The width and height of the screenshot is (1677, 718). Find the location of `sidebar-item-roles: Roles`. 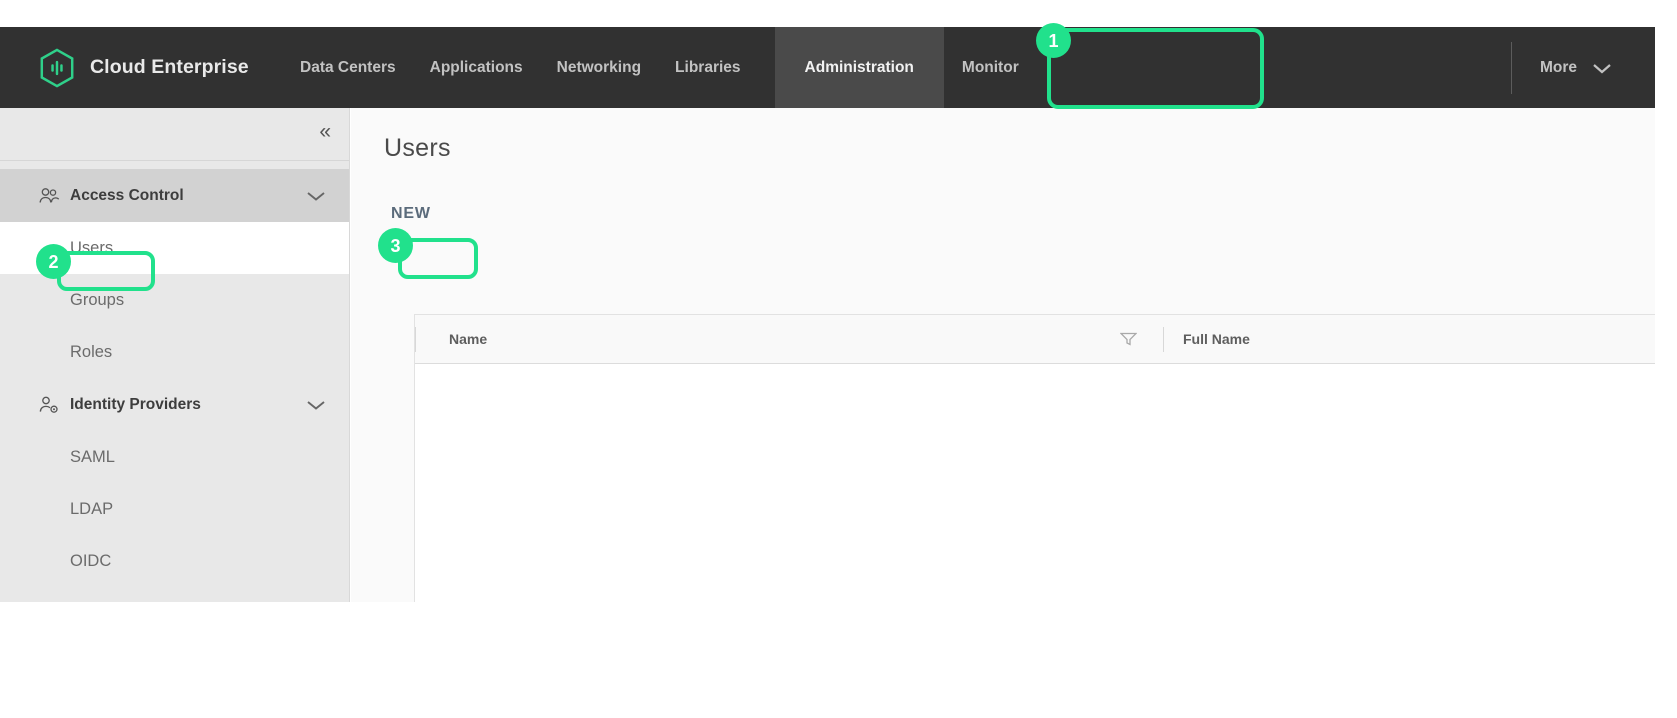

sidebar-item-roles: Roles is located at coordinates (174, 352).